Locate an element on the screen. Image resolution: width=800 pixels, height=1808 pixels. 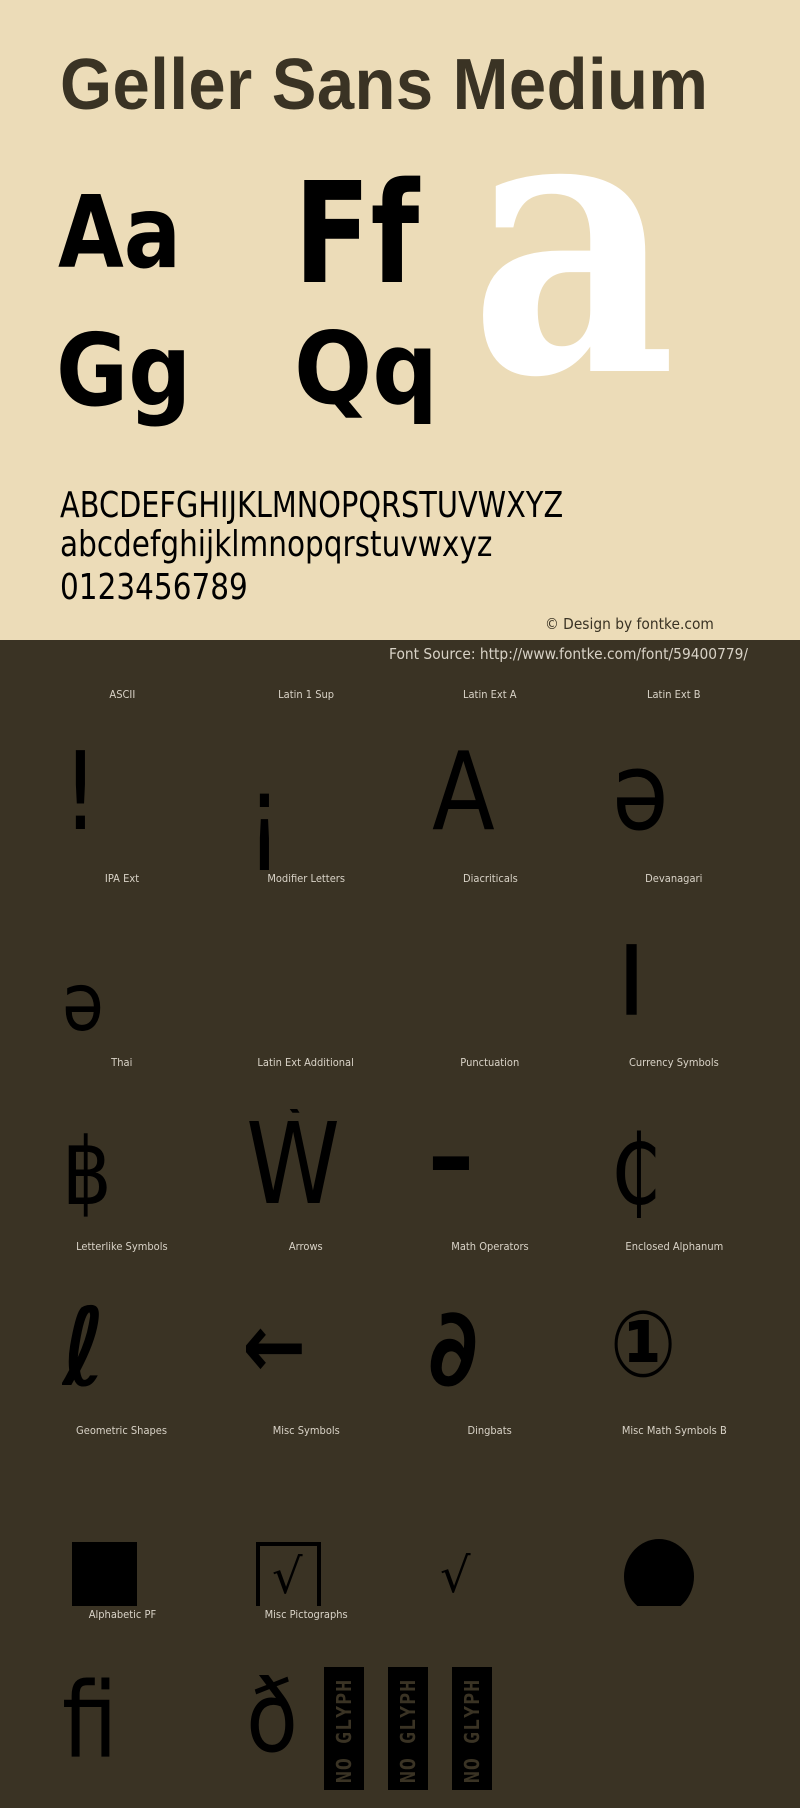
block-glyph: ① is located at coordinates (645, 1345).